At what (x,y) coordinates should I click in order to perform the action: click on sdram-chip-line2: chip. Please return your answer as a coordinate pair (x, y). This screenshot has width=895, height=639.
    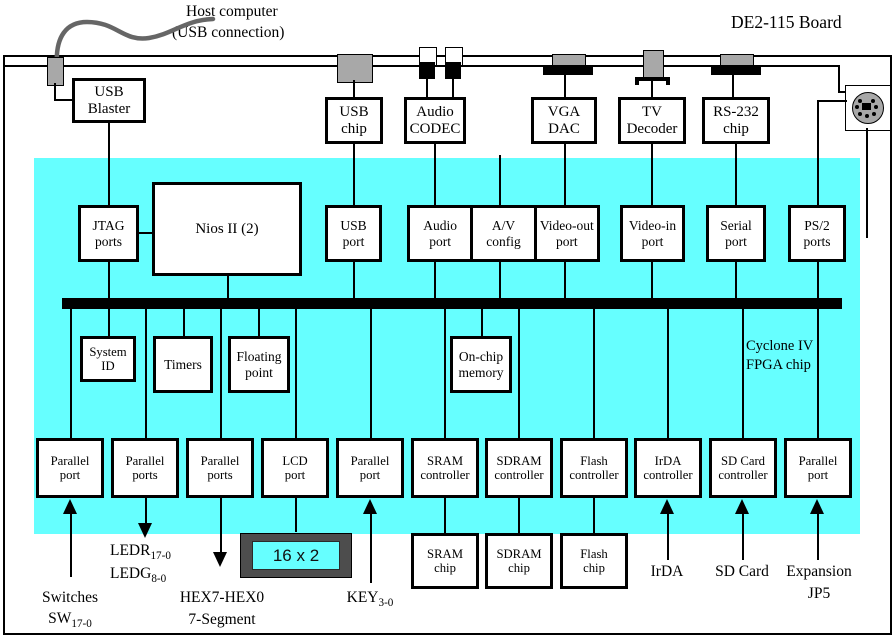
    Looking at the image, I should click on (519, 568).